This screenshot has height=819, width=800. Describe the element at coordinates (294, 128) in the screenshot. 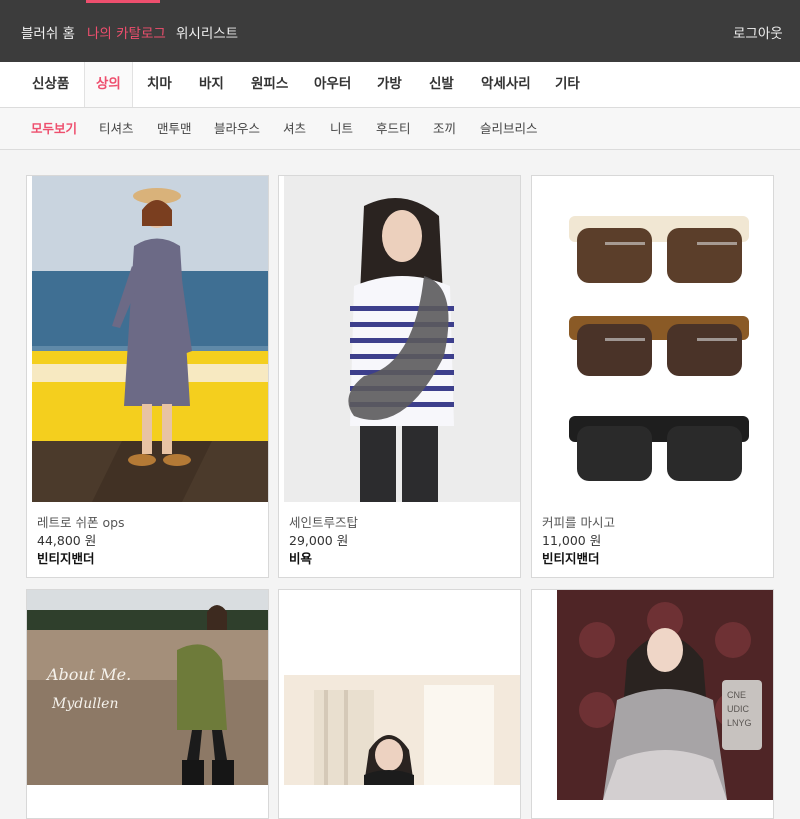

I see `subcategory-shirts: 셔츠` at that location.